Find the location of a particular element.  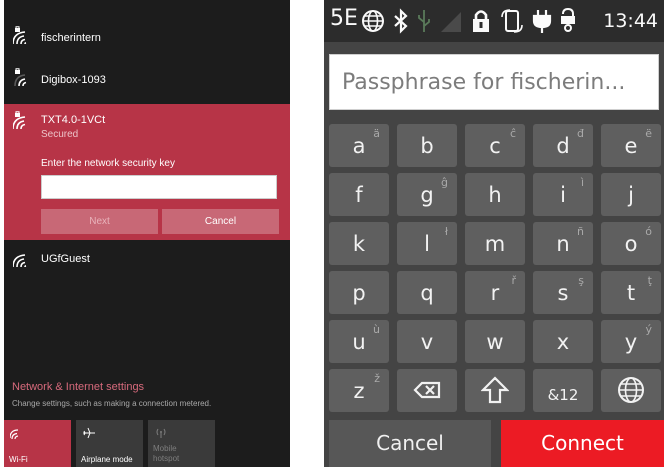

key-label: h is located at coordinates (495, 195).